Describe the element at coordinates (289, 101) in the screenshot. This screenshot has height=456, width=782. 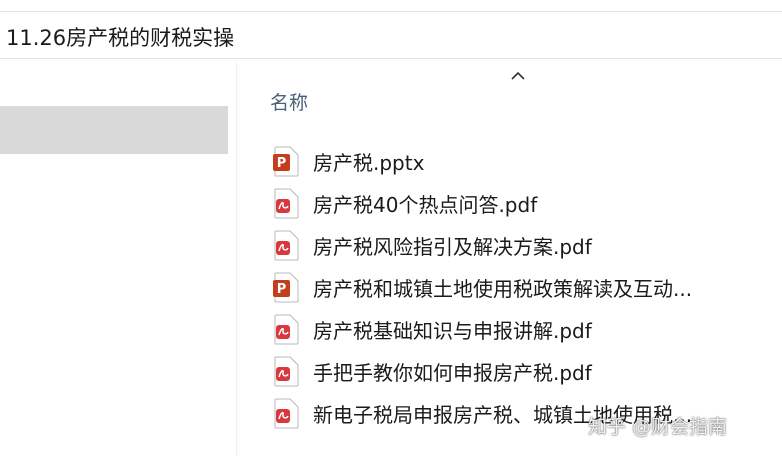
I see `column-header-name: 名称` at that location.